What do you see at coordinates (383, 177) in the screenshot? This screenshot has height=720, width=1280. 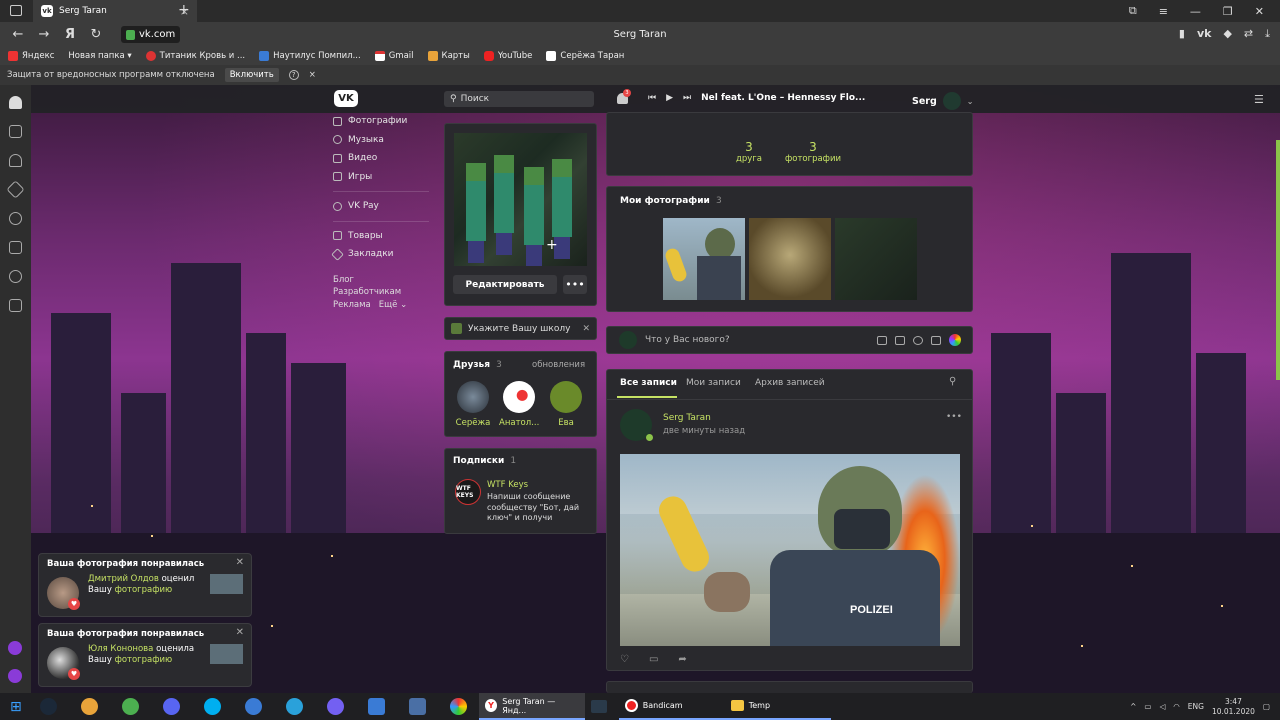 I see `nav-item-games: Игры` at bounding box center [383, 177].